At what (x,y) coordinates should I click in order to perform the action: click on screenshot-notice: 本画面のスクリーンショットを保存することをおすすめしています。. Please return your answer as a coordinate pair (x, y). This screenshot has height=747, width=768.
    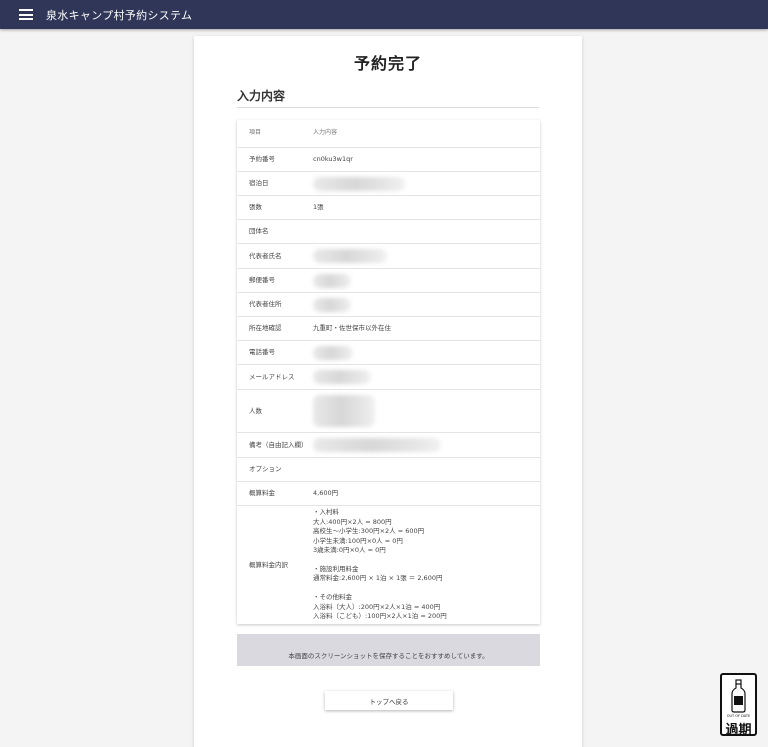
    Looking at the image, I should click on (388, 650).